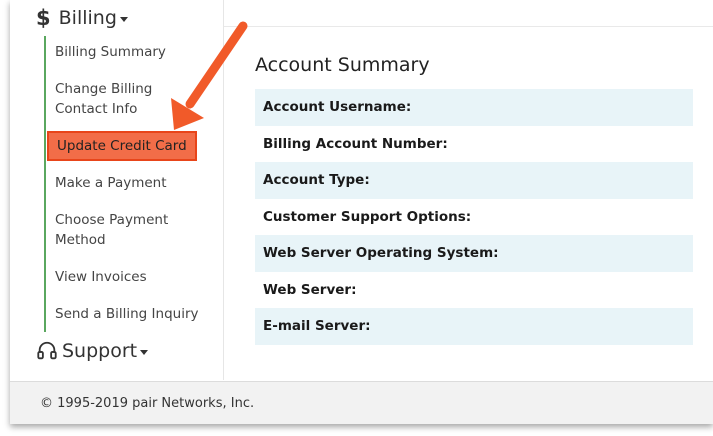 This screenshot has height=436, width=713. I want to click on nav-send-billing-inquiry: Send a Billing Inquiry, so click(127, 314).